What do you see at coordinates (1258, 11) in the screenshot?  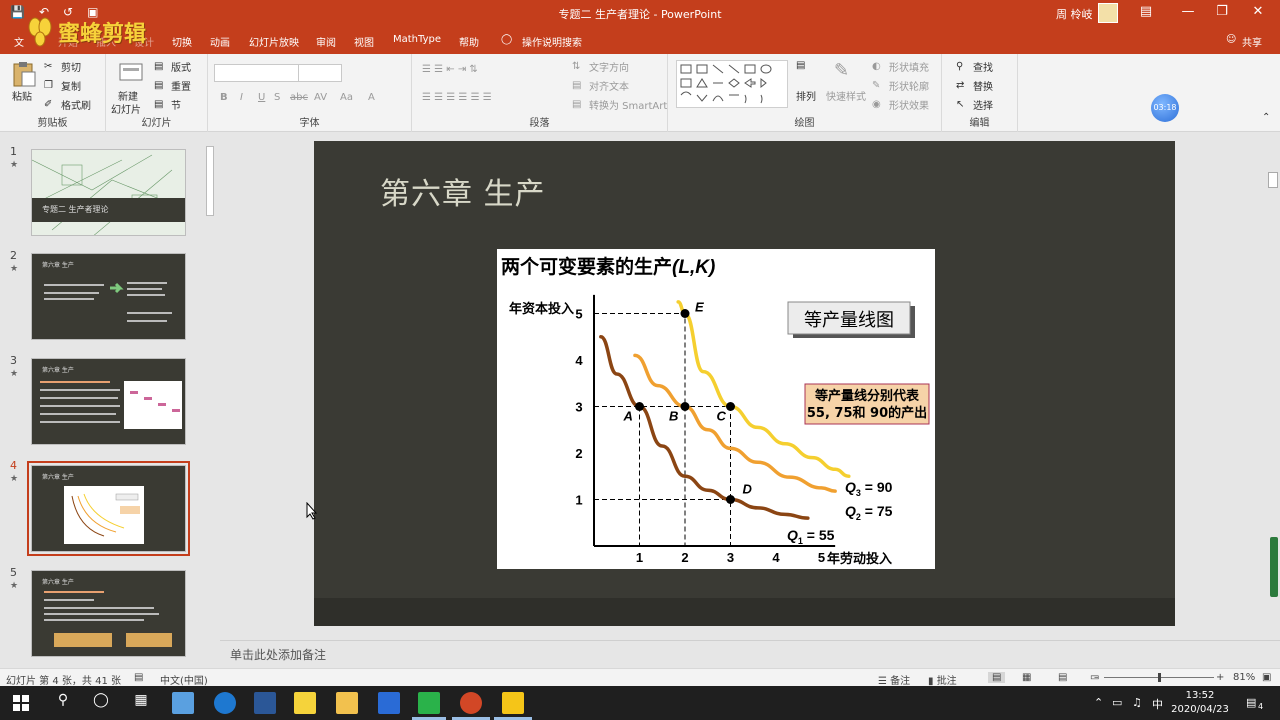 I see `close-icon: ✕` at bounding box center [1258, 11].